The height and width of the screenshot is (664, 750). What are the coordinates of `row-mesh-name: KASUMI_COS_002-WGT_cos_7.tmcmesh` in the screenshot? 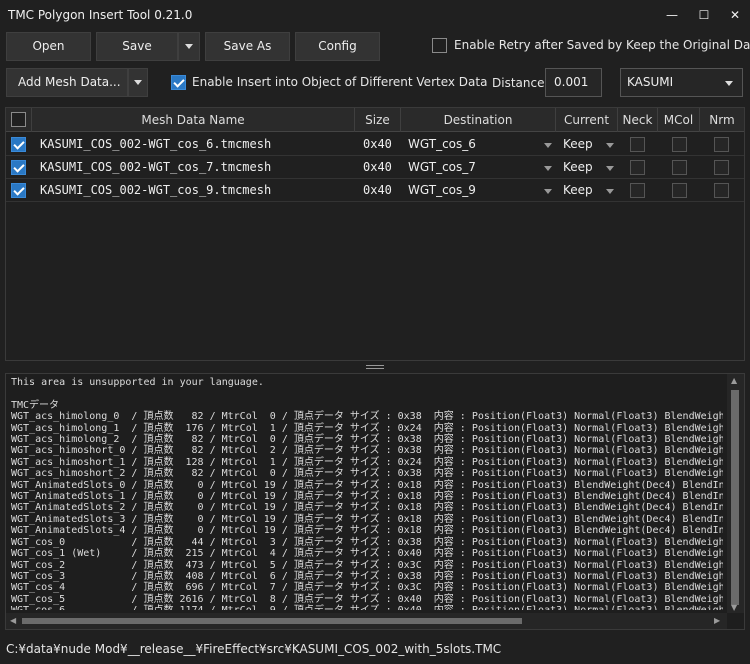 It's located at (156, 167).